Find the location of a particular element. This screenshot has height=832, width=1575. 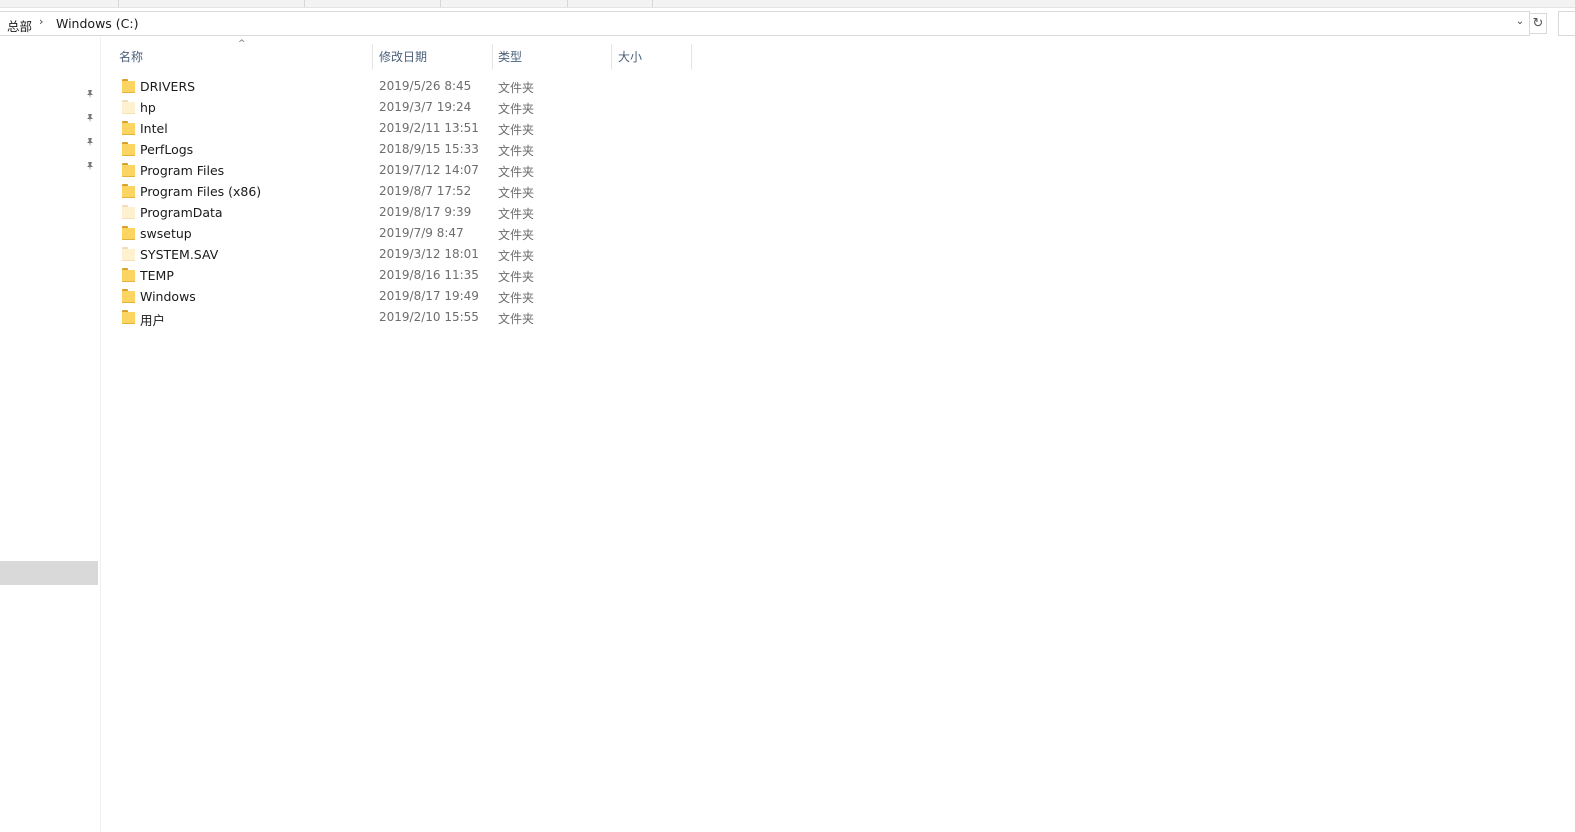

breadcrumb-current: Windows (C:) is located at coordinates (97, 23).